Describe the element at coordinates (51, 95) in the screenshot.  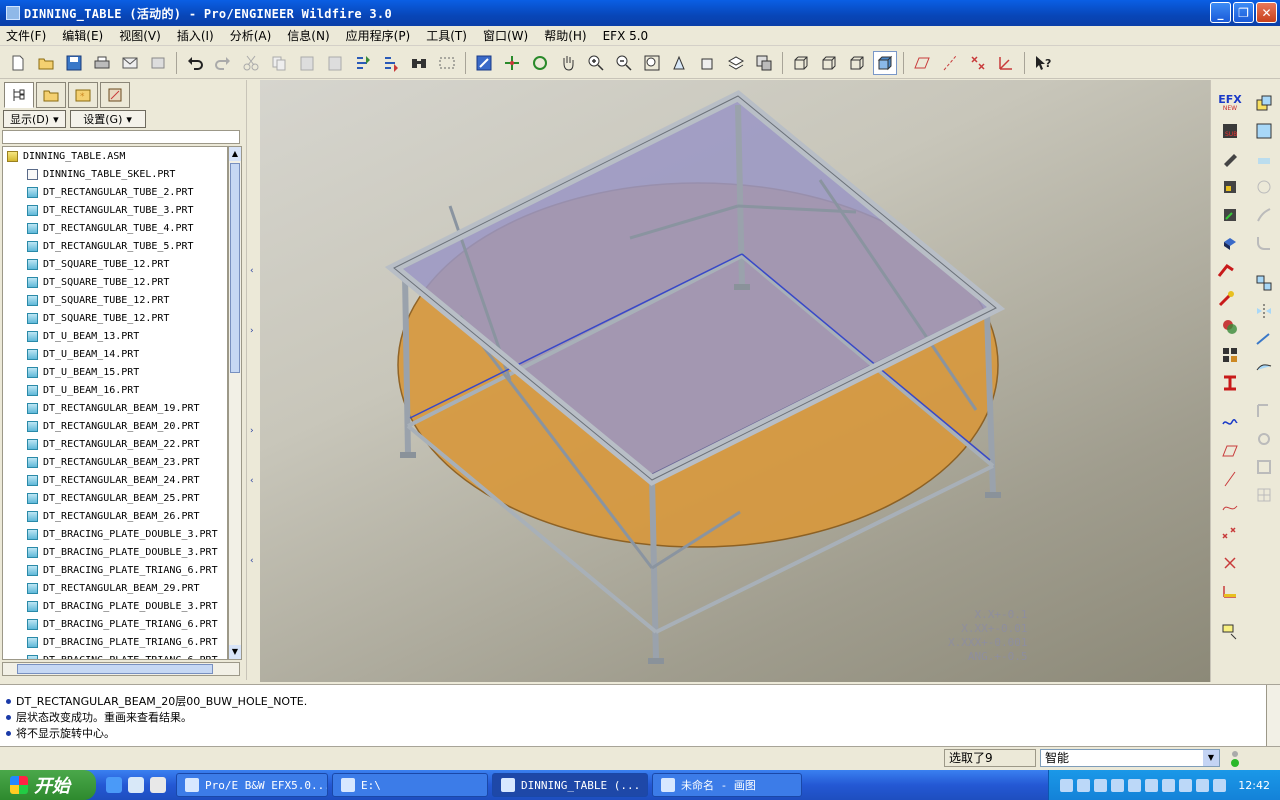
I see `tab-folder-browser` at that location.